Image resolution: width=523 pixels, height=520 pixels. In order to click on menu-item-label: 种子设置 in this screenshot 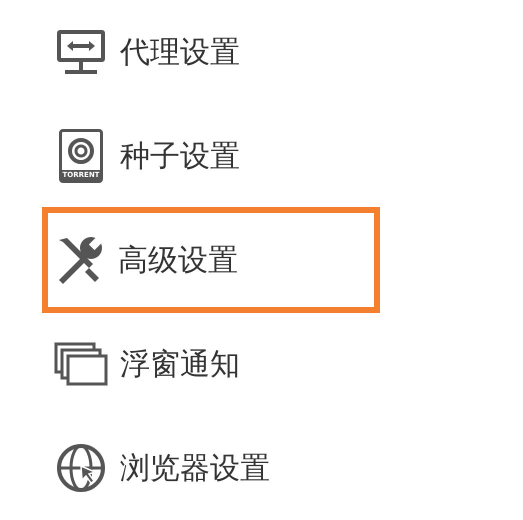, I will do `click(180, 156)`.